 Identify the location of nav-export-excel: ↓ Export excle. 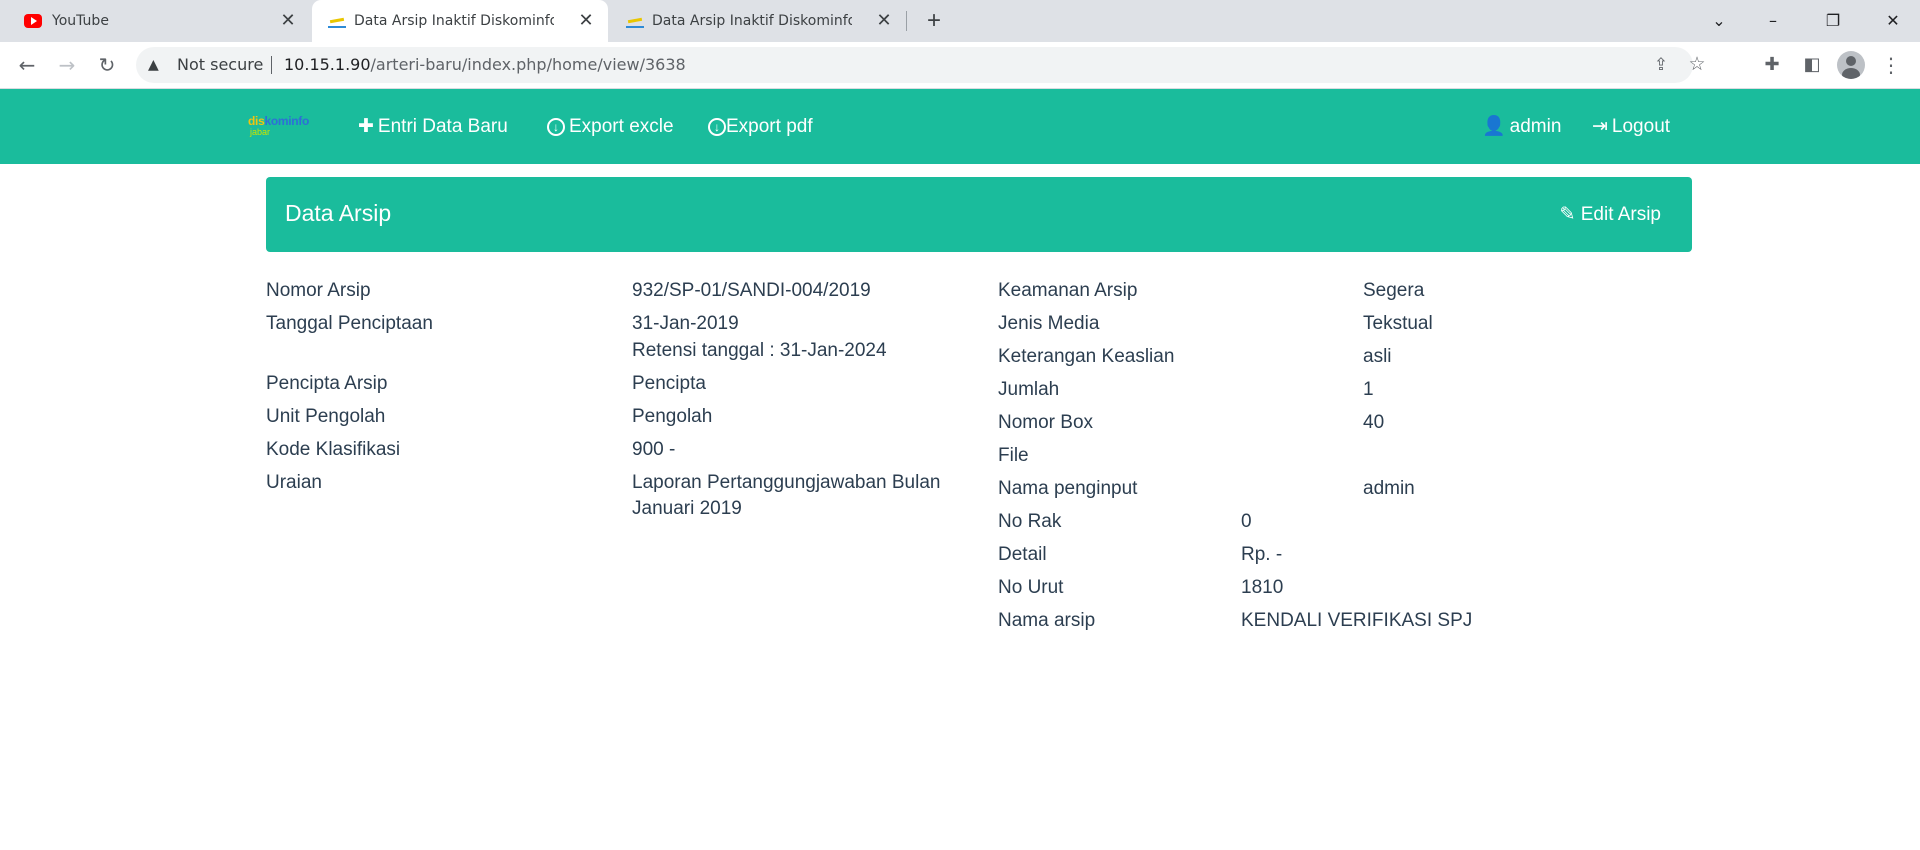
(610, 126).